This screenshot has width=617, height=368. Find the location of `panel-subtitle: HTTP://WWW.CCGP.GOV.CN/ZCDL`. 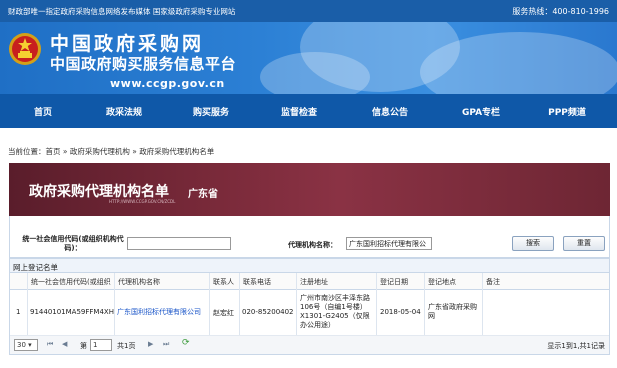

panel-subtitle: HTTP://WWW.CCGP.GOV.CN/ZCDL is located at coordinates (142, 201).